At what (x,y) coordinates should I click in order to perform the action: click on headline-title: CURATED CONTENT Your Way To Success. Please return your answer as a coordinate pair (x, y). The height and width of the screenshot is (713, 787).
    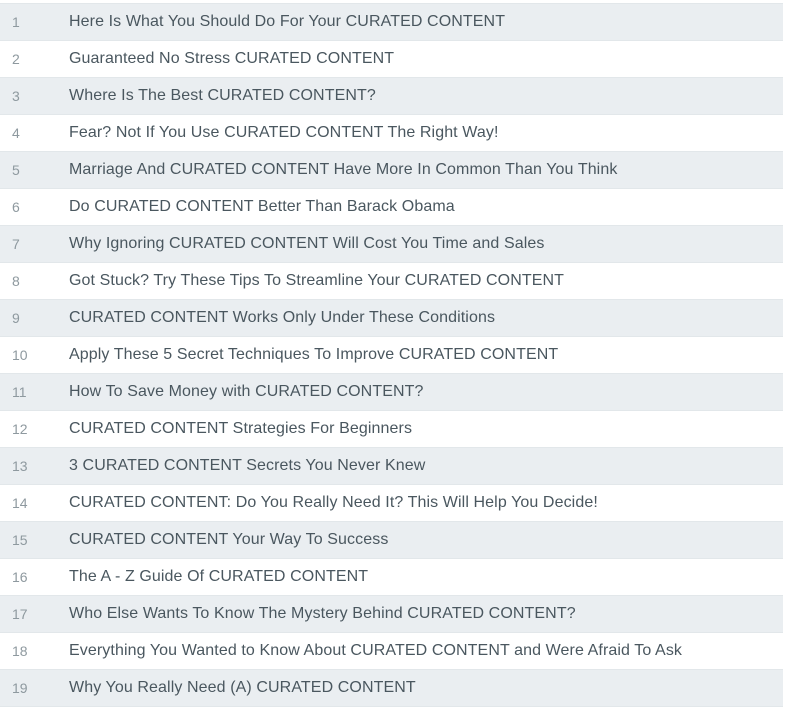
    Looking at the image, I should click on (420, 540).